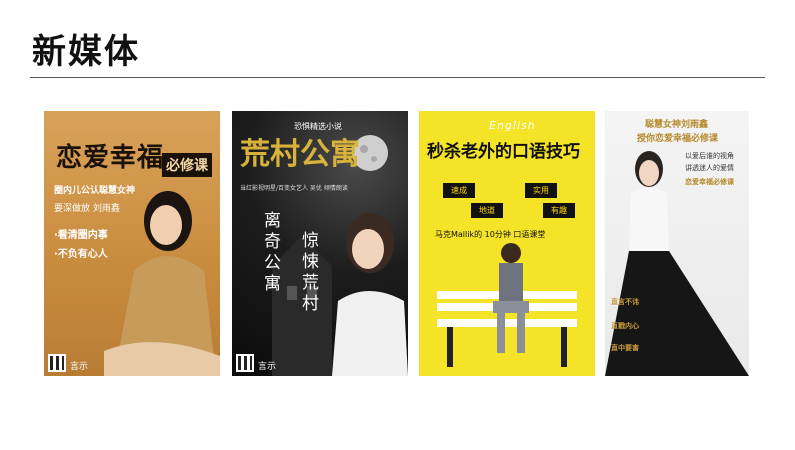  I want to click on poster-4-section-1: 直言不讳, so click(625, 302).